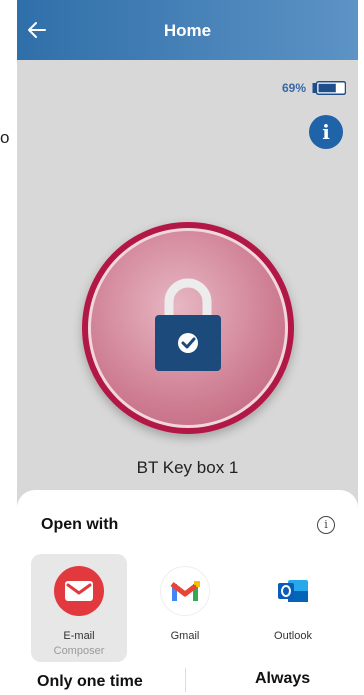  Describe the element at coordinates (5, 137) in the screenshot. I see `edge-text-fragment: o` at that location.